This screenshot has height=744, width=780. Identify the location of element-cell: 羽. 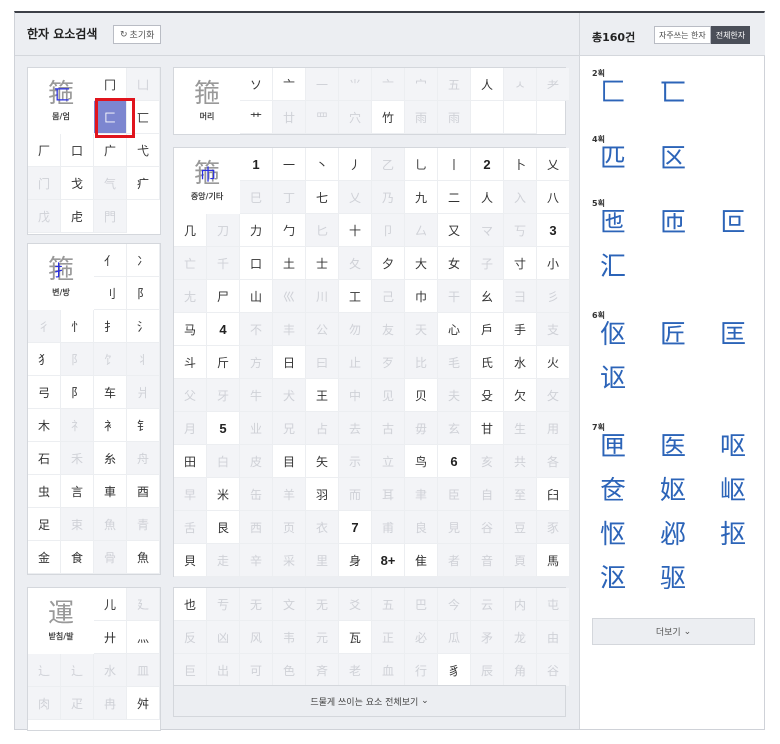
(322, 494).